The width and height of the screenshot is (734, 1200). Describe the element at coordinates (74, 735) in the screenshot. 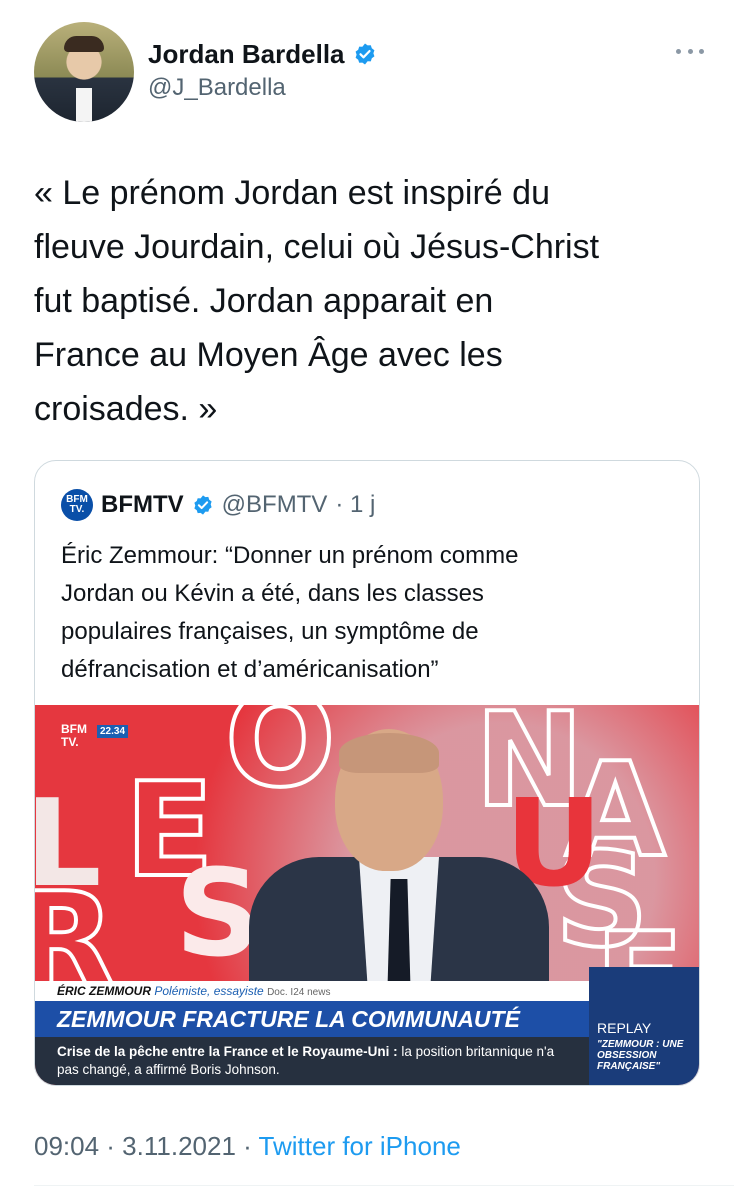

I see `bfm-channel-logo: BFM TV.` at that location.